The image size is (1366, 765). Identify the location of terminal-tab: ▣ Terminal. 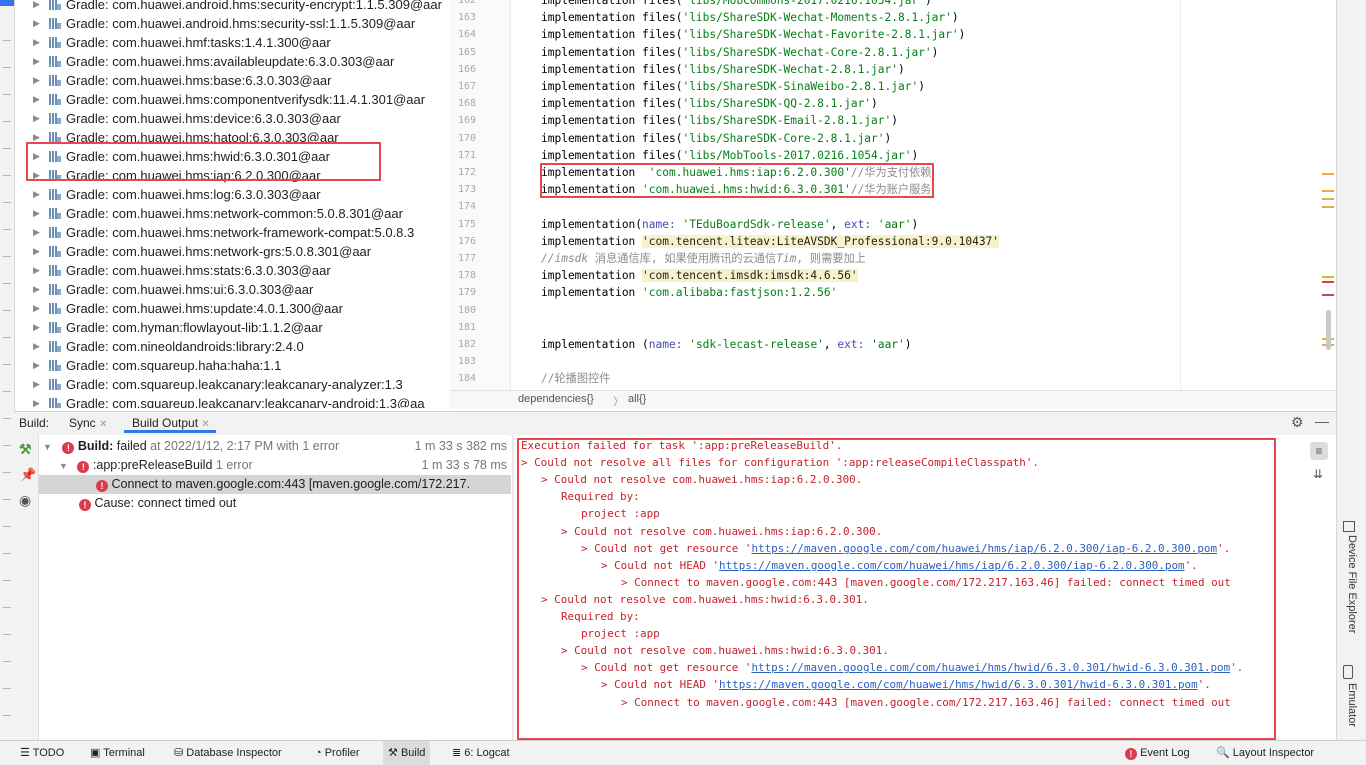
(117, 753).